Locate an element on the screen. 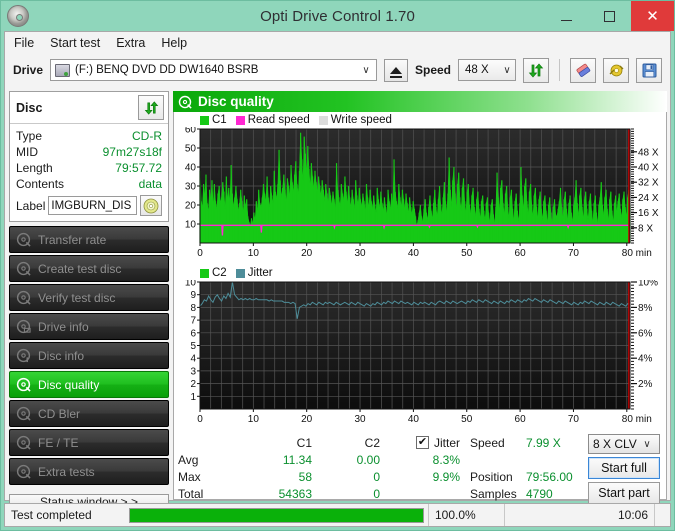 The height and width of the screenshot is (531, 675). sidebar-item-verify-test-disc: Verify test disc is located at coordinates (89, 297).